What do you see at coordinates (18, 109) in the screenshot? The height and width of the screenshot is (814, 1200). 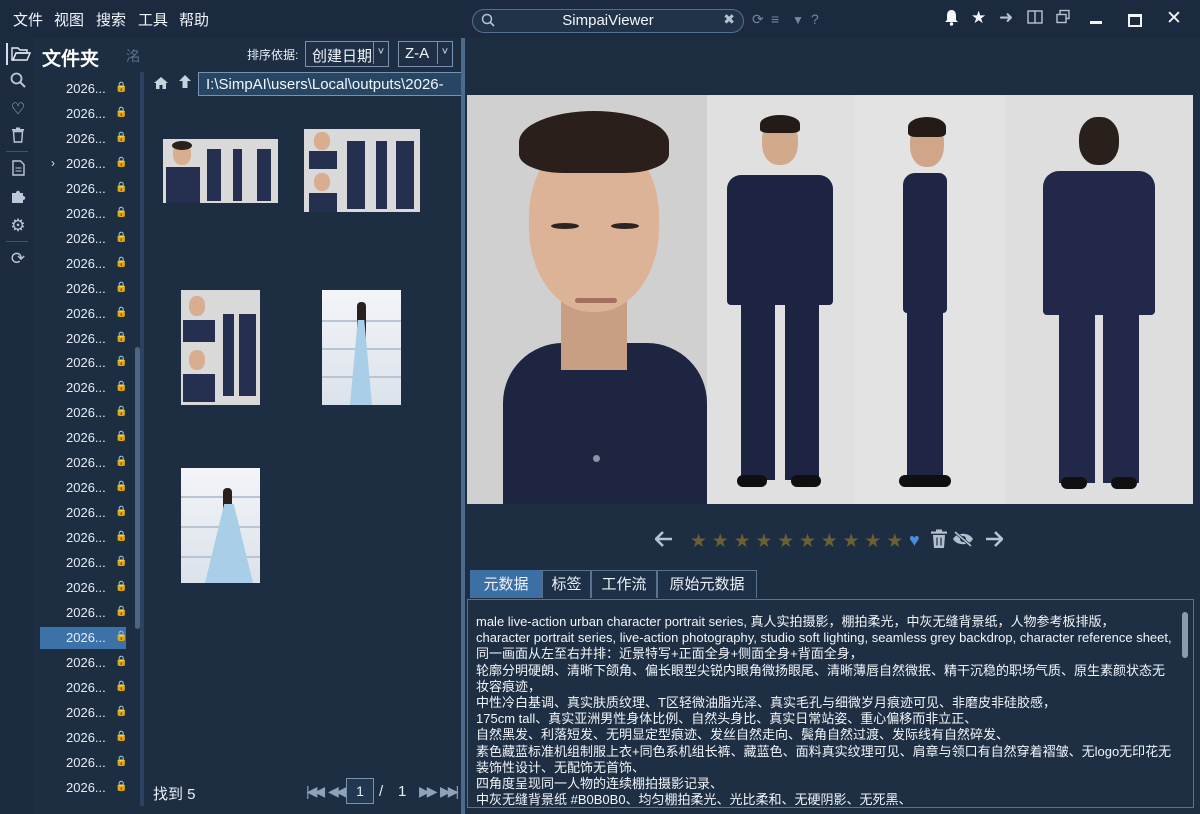 I see `favorites-heart-icon: ♡` at bounding box center [18, 109].